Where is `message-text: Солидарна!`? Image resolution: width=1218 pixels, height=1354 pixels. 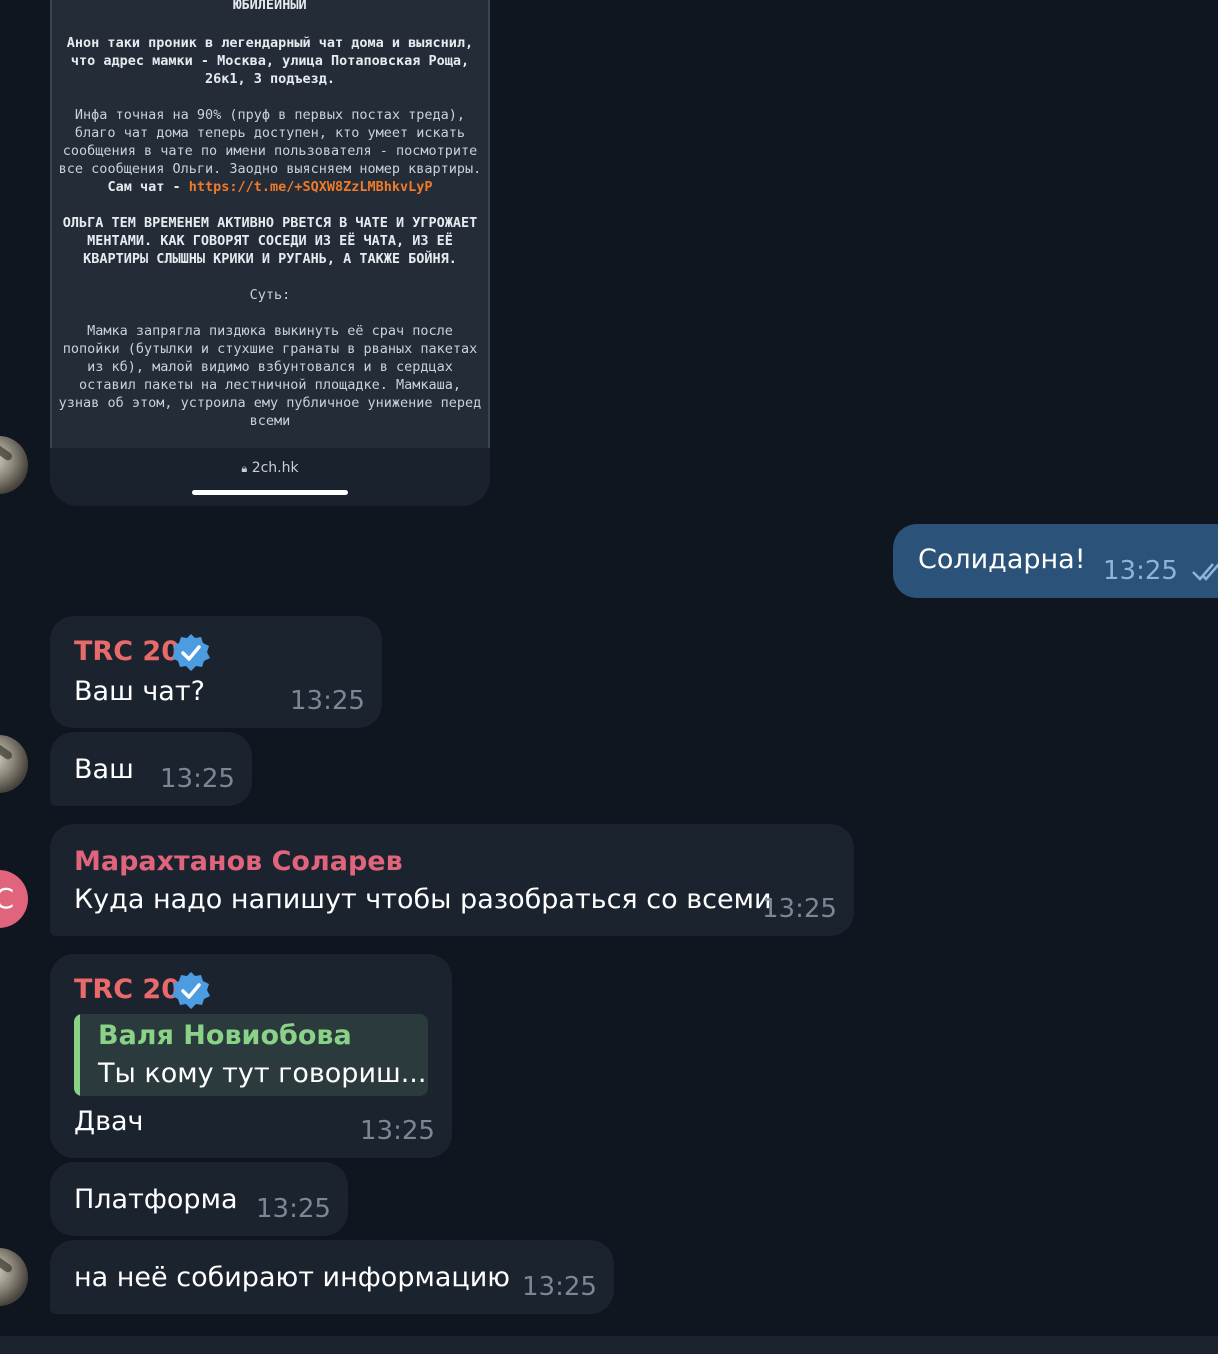
message-text: Солидарна! is located at coordinates (1002, 559).